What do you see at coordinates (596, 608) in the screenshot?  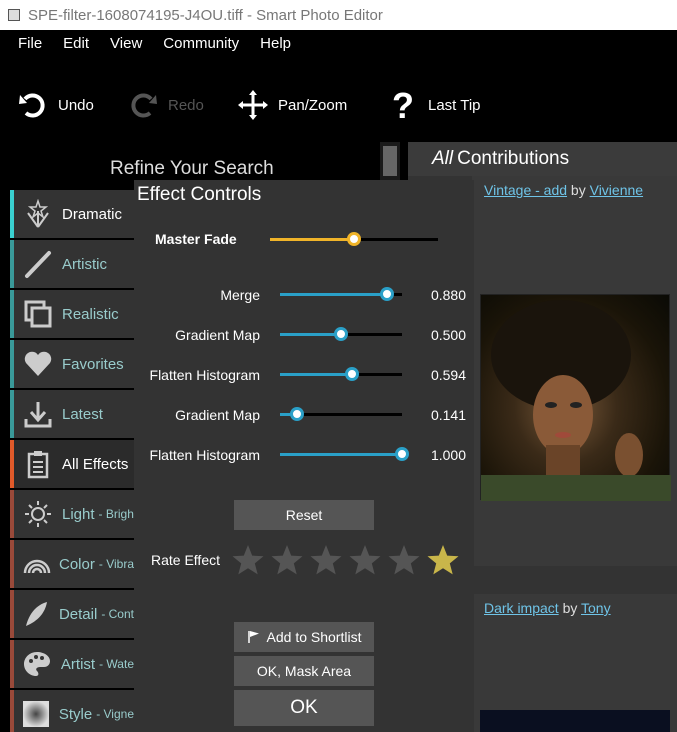 I see `author-link: Tony` at bounding box center [596, 608].